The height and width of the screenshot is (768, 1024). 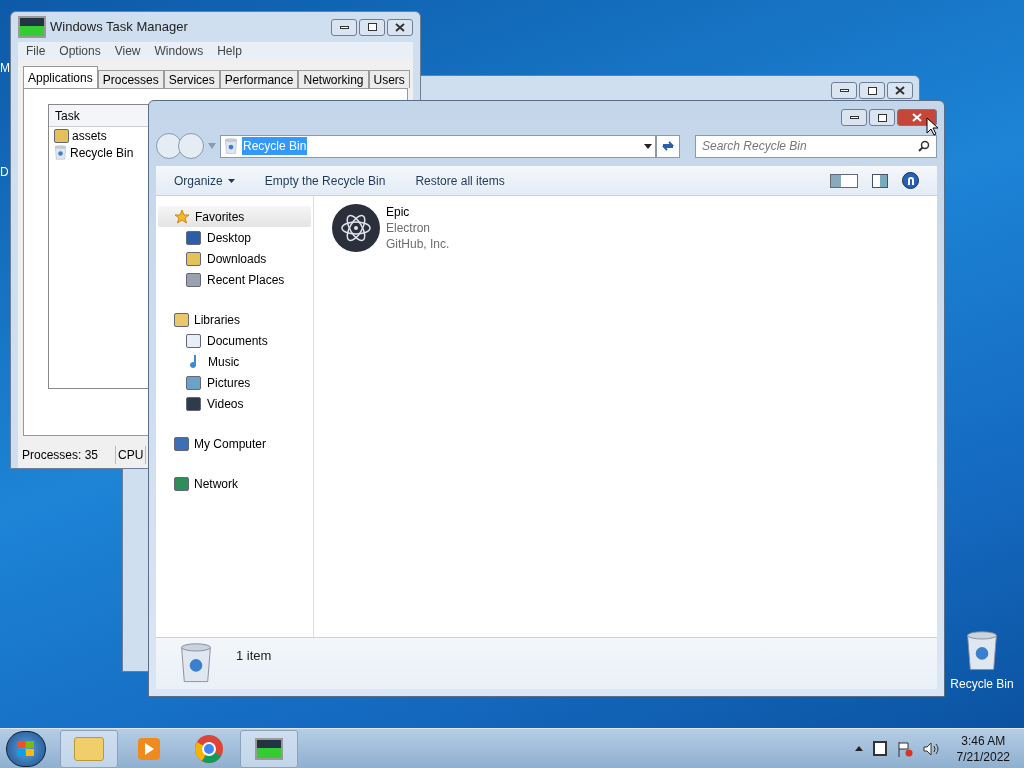 I want to click on file-name: Epic, so click(x=418, y=212).